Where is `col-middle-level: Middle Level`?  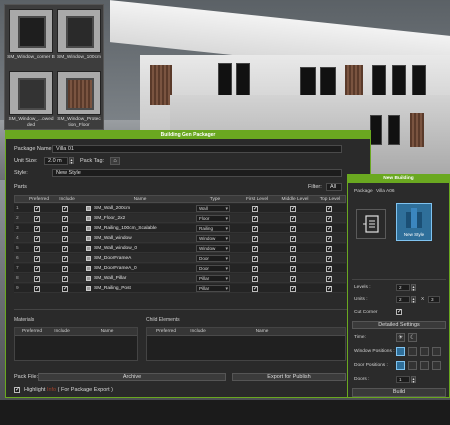
col-middle-level: Middle Level is located at coordinates (295, 199).